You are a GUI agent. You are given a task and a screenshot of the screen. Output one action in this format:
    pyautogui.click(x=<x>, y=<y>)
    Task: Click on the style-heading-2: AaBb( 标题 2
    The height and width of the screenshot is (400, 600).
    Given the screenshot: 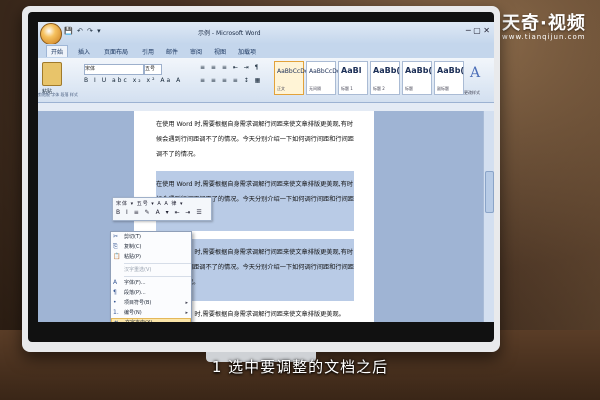 What is the action you would take?
    pyautogui.click(x=385, y=78)
    